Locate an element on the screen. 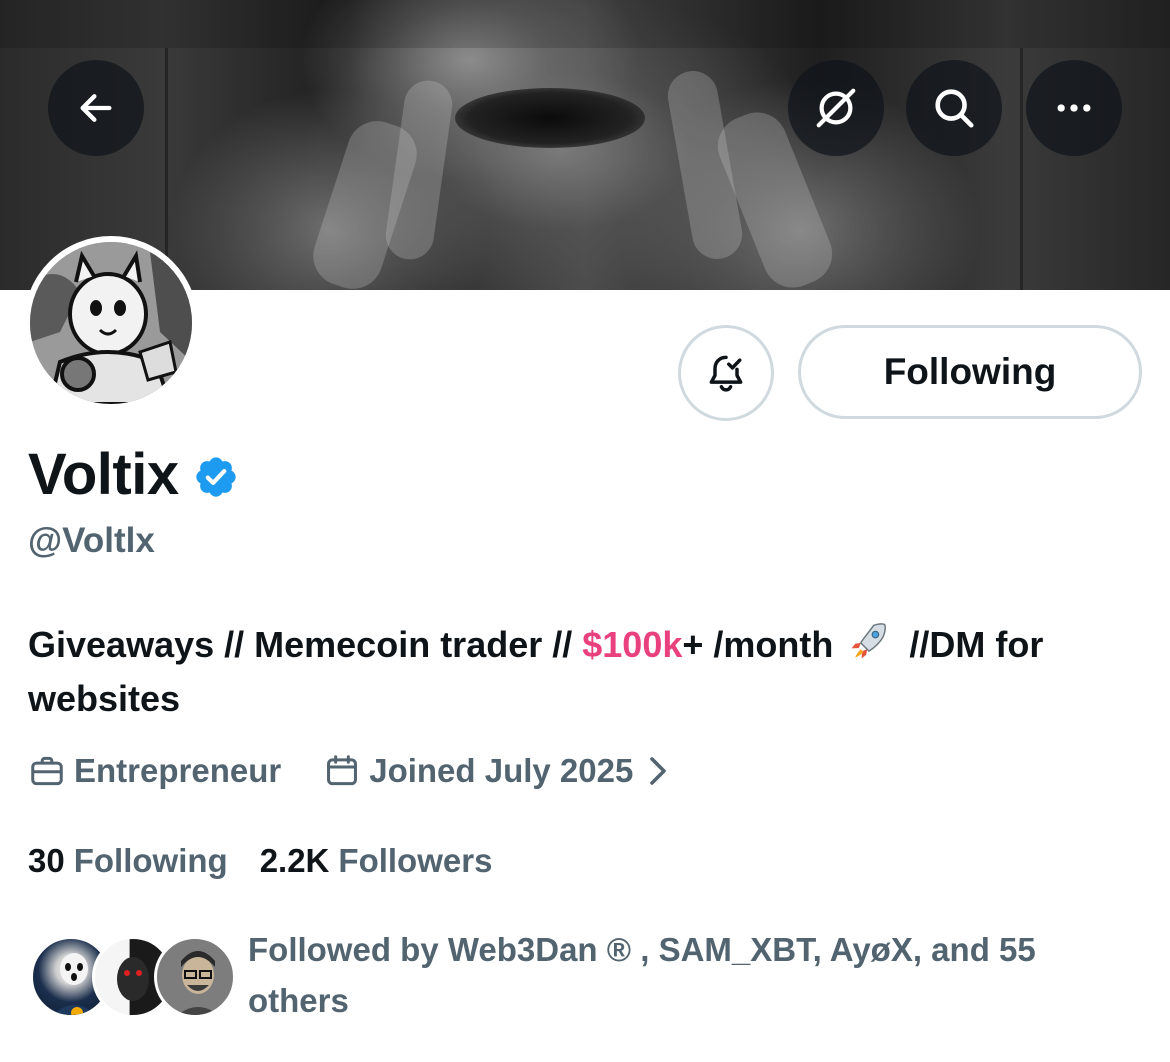  followers-label: Followers is located at coordinates (415, 860).